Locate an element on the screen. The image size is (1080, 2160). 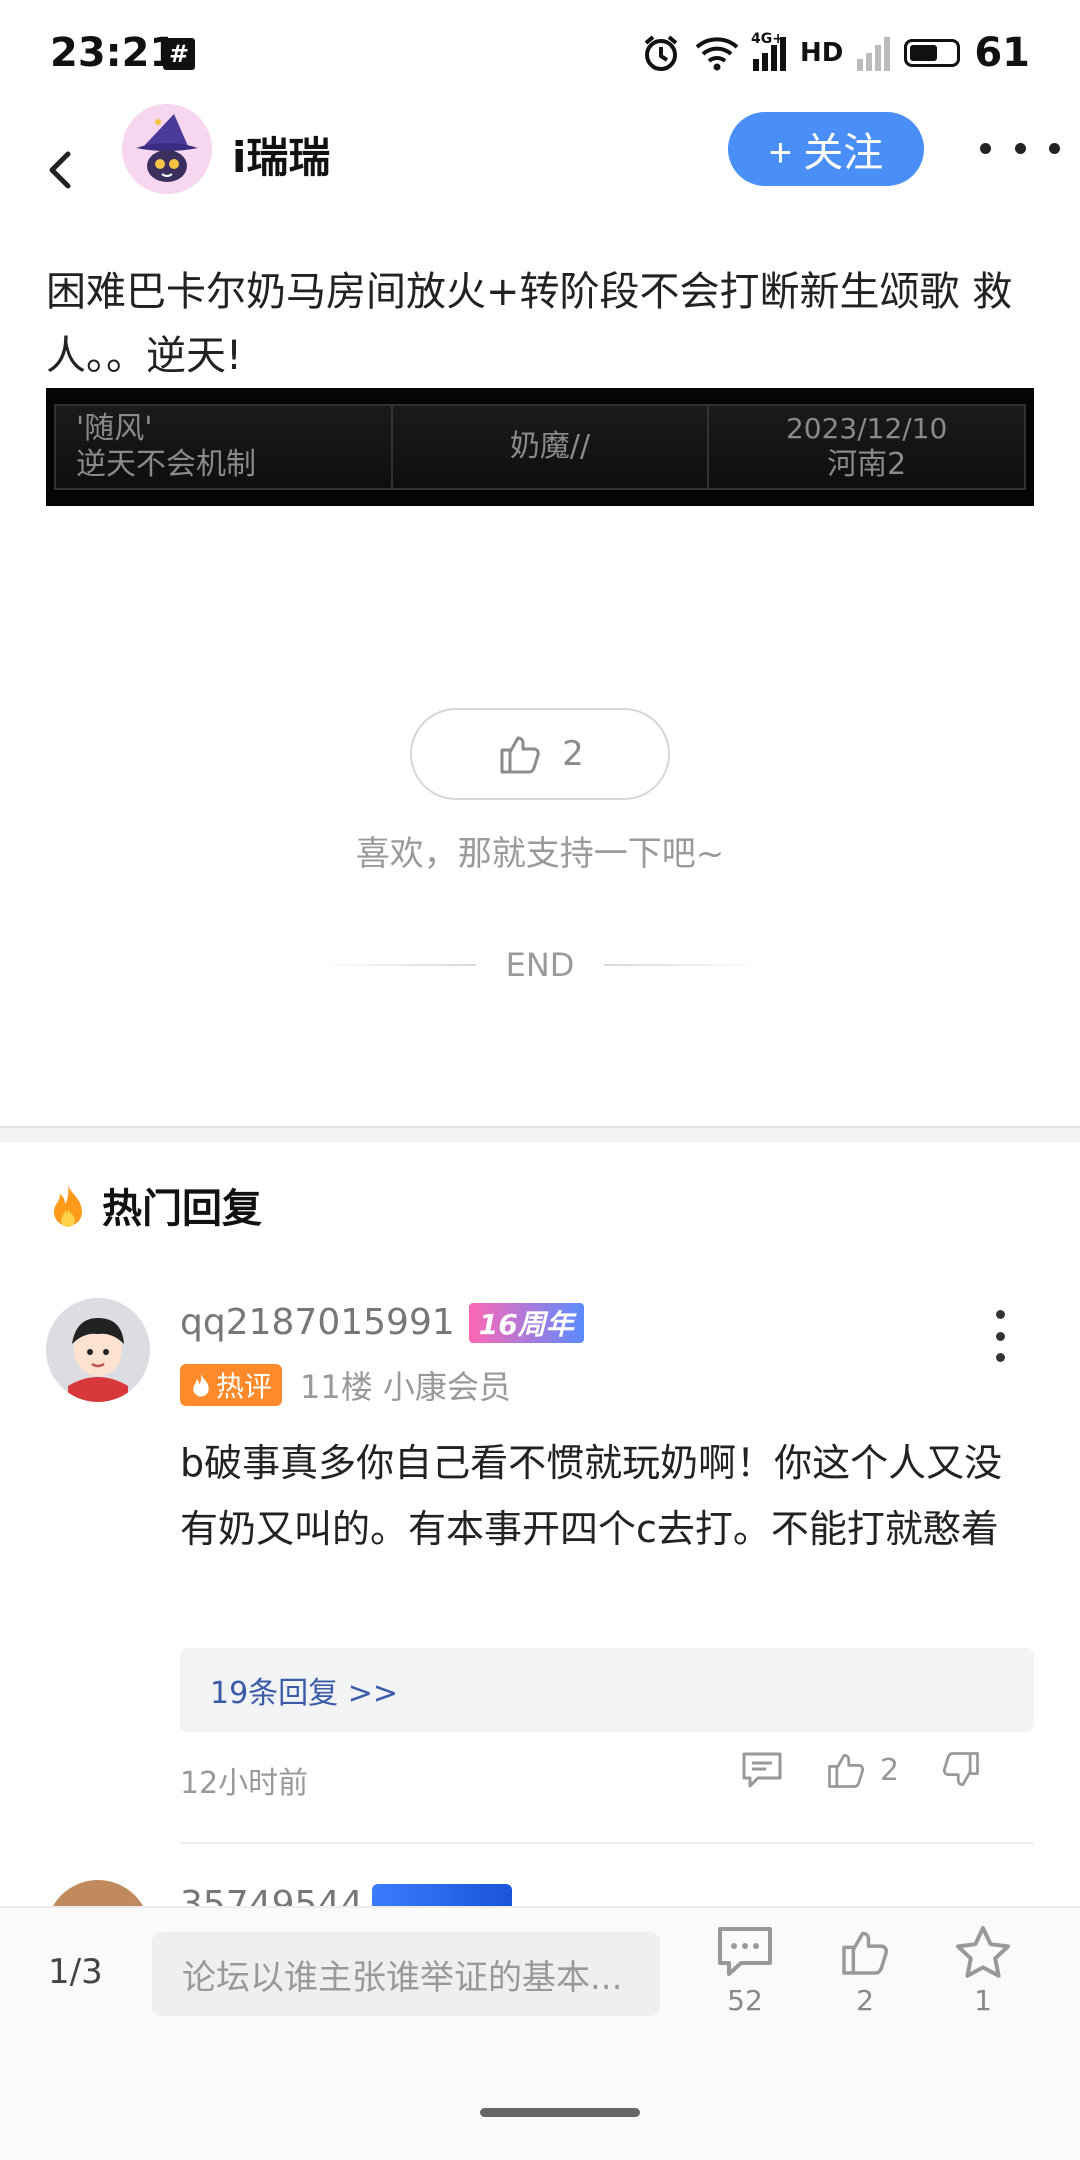
game-date-cell: 2023/12/10 河南2 is located at coordinates (866, 447).